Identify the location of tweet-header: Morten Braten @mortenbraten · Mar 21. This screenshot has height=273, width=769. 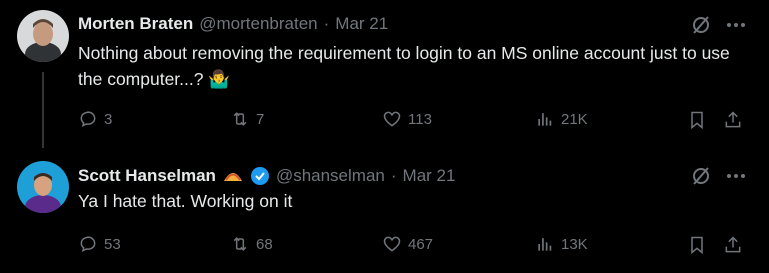
(233, 24).